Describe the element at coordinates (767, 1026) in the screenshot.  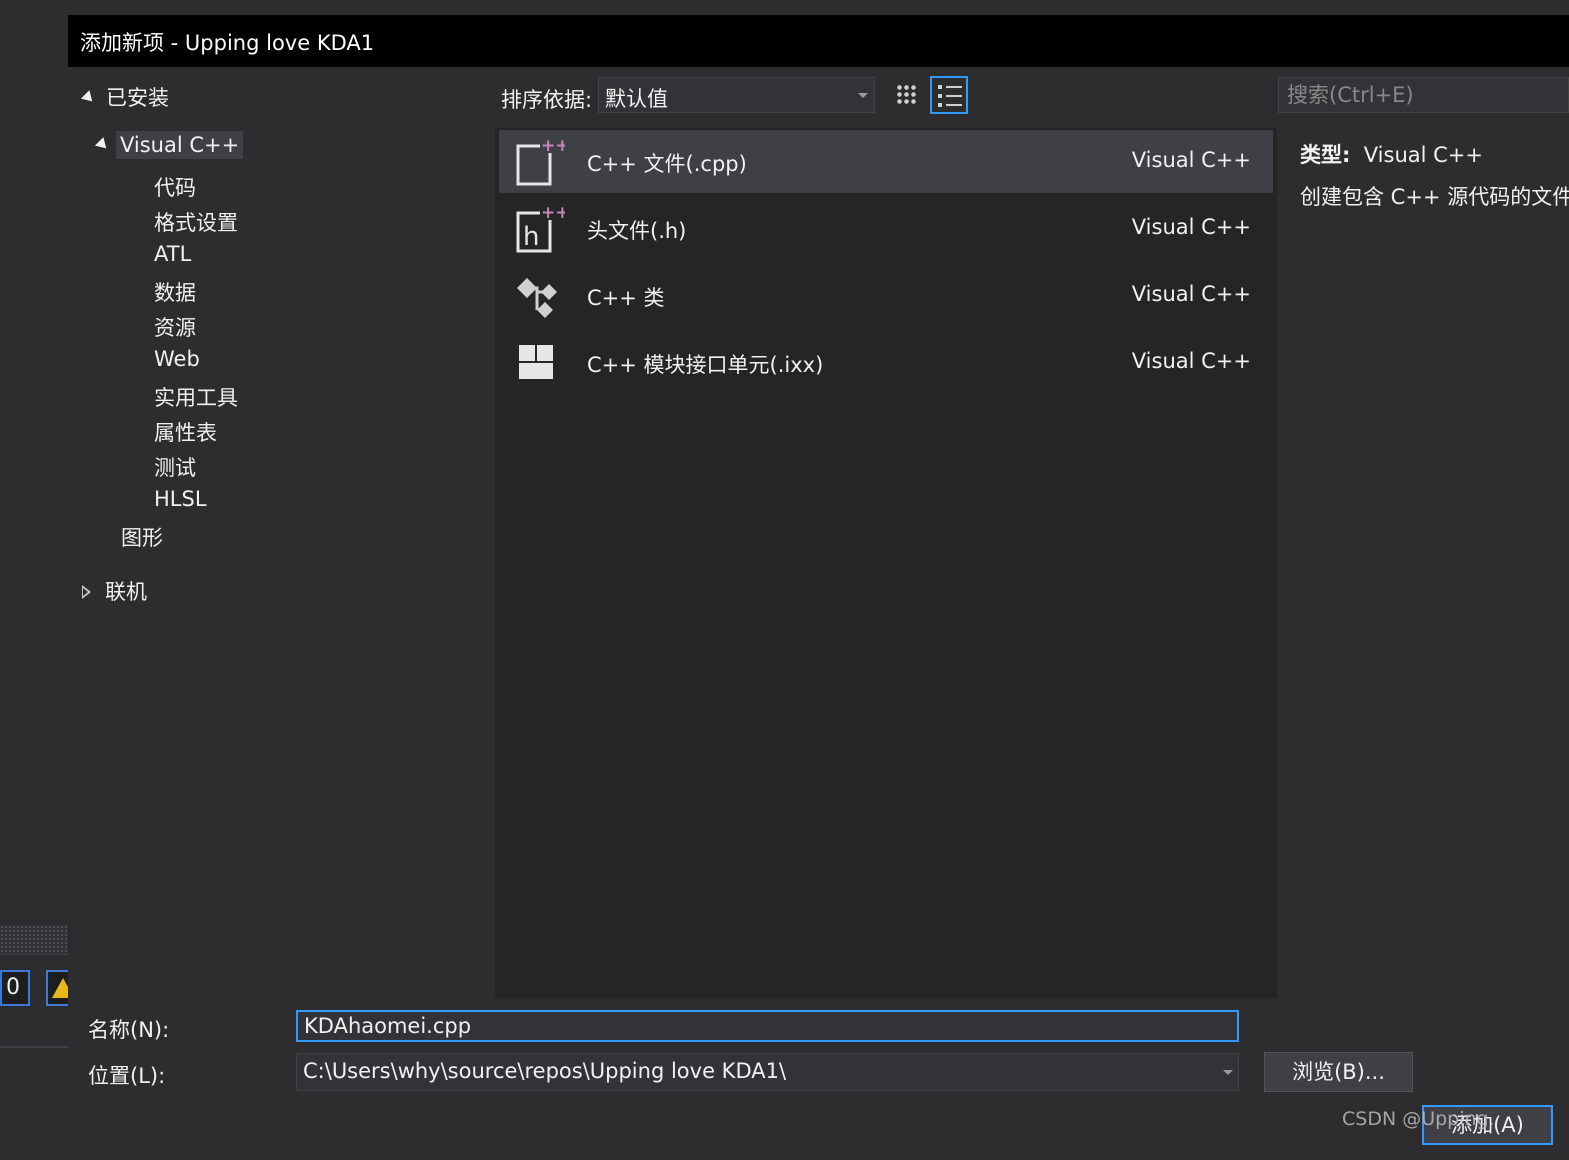
I see `name-input` at that location.